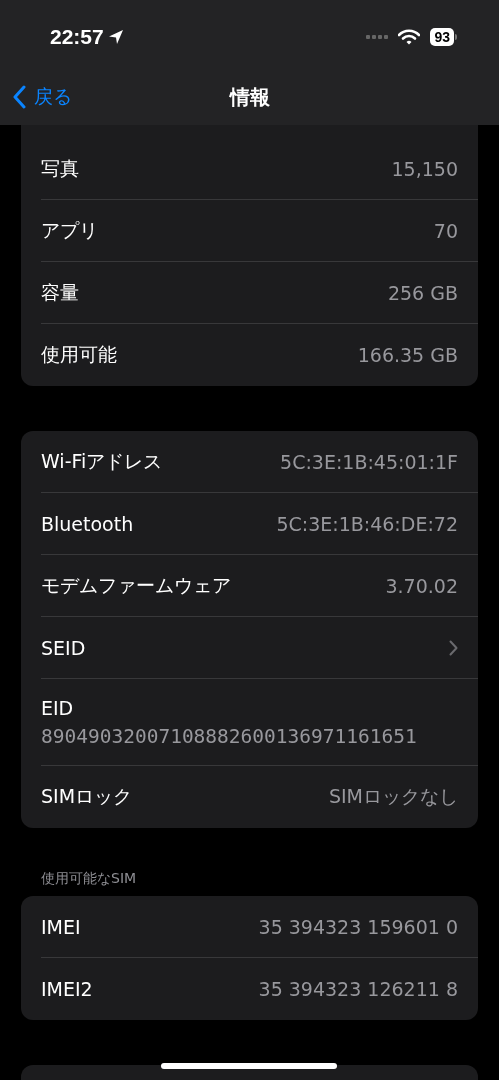  I want to click on row-label: Wi-Fiアドレス, so click(102, 461).